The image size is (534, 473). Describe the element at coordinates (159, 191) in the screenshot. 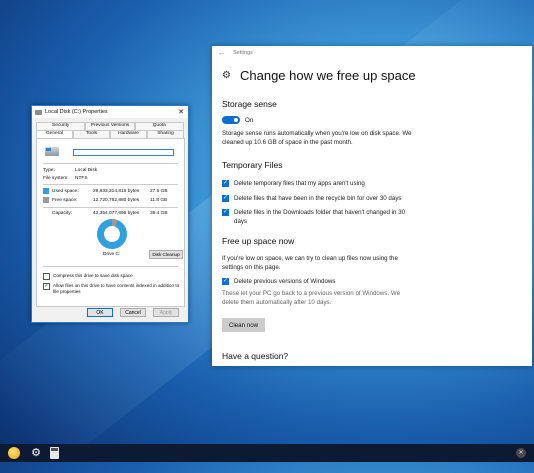

I see `used-space-gb: 27.5 GB` at that location.